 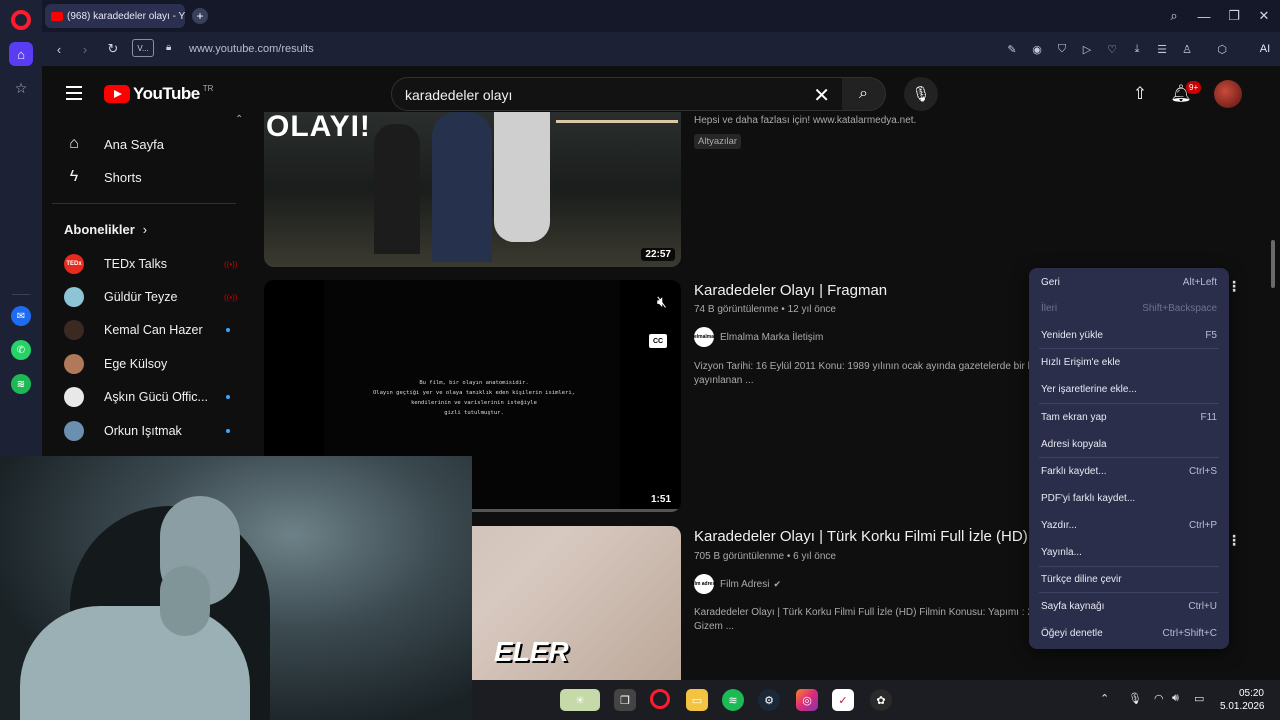 I want to click on menu-item-save-as: Farklı kaydet... Ctrl+S, so click(x=1129, y=471).